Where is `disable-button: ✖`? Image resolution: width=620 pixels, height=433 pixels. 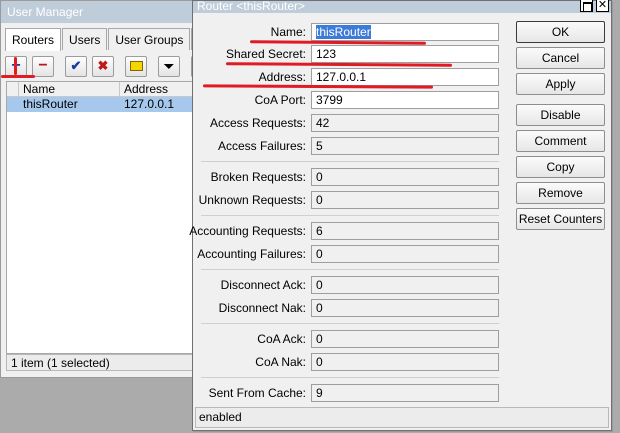
disable-button: ✖ is located at coordinates (103, 66).